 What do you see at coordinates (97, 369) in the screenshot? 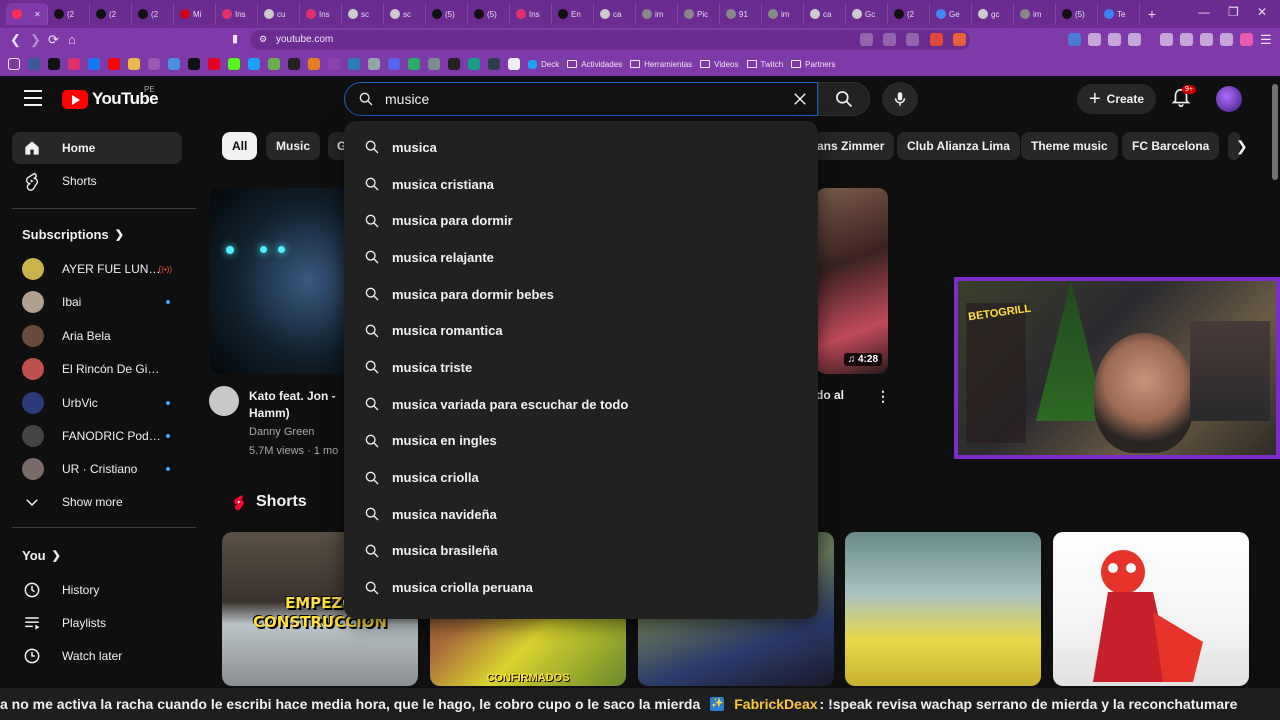
I see `subscription-item: El Rincón De Giorgio` at bounding box center [97, 369].